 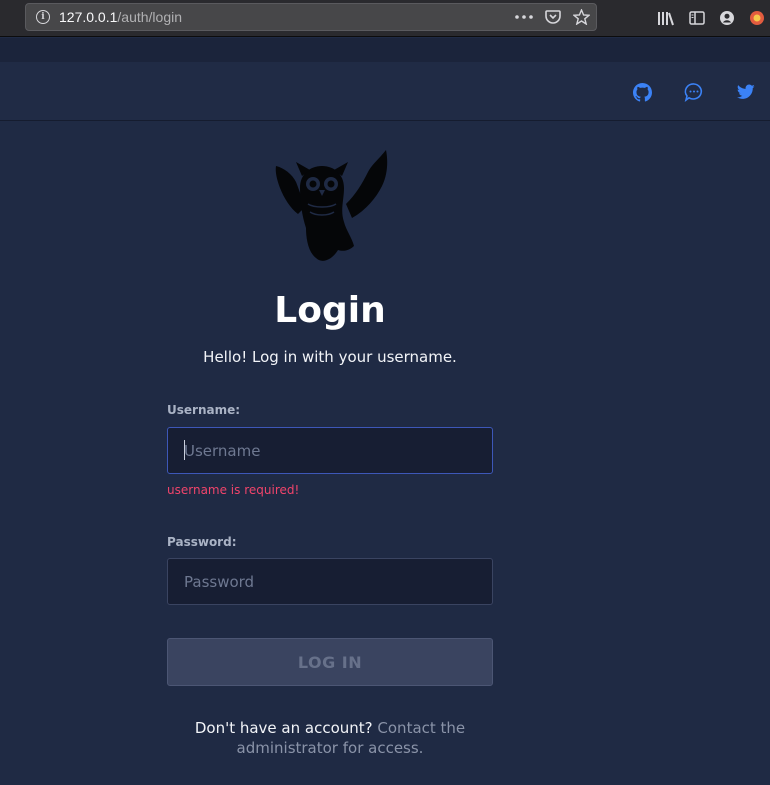 What do you see at coordinates (757, 18) in the screenshot?
I see `extension-icon` at bounding box center [757, 18].